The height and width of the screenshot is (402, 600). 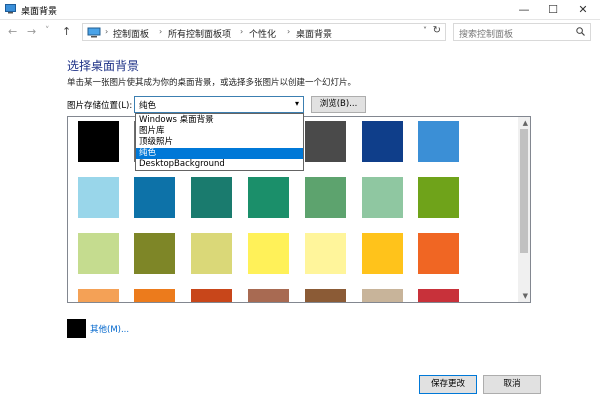 I want to click on breadcrumb-desktop-background: 桌面背景, so click(x=314, y=33).